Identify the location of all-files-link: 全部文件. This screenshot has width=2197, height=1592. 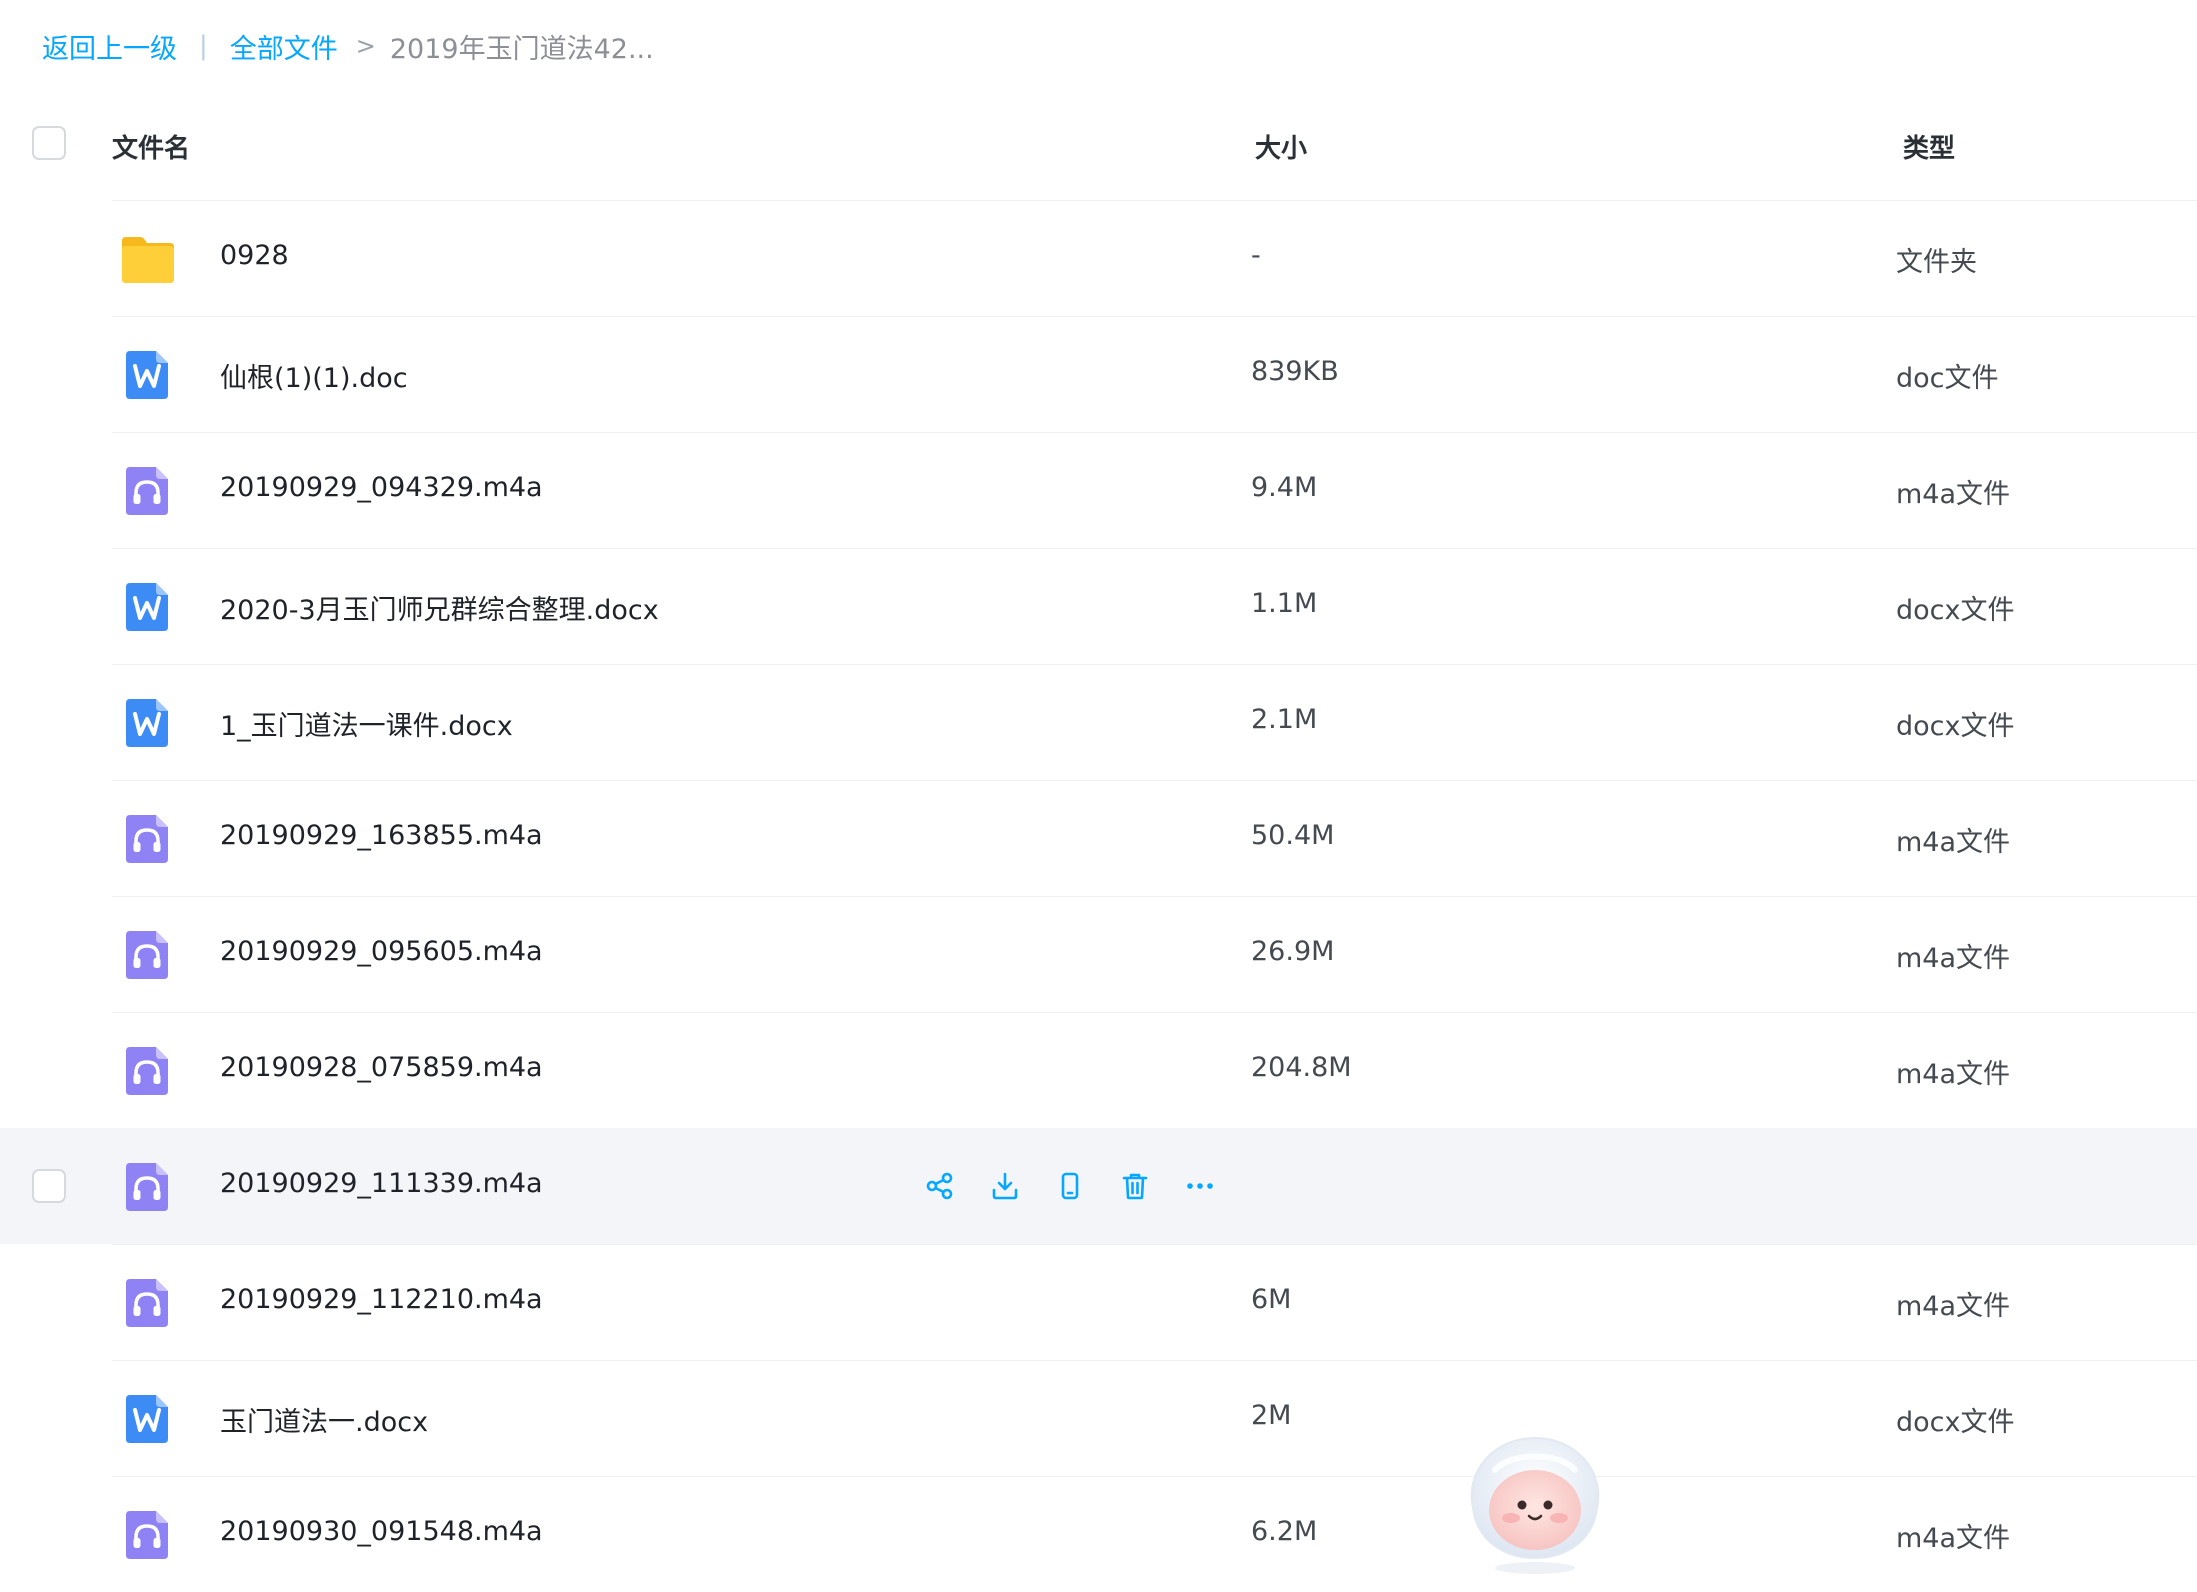
(284, 46).